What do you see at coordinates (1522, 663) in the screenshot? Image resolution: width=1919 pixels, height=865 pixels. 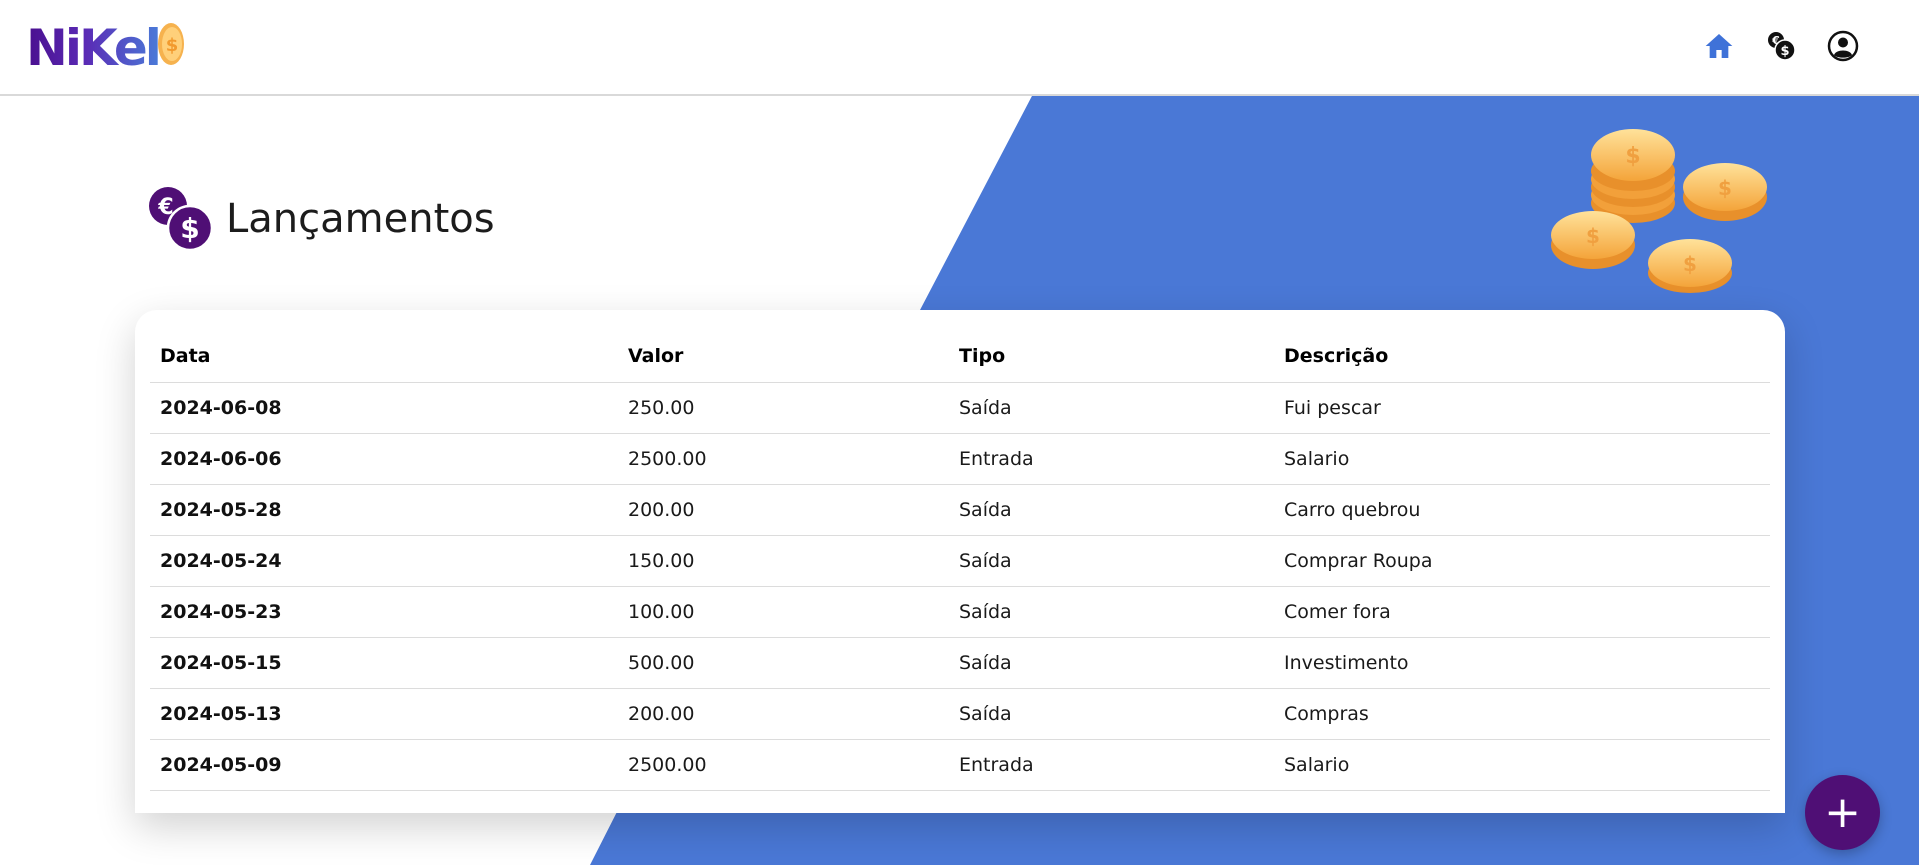 I see `cell-description: Investimento` at bounding box center [1522, 663].